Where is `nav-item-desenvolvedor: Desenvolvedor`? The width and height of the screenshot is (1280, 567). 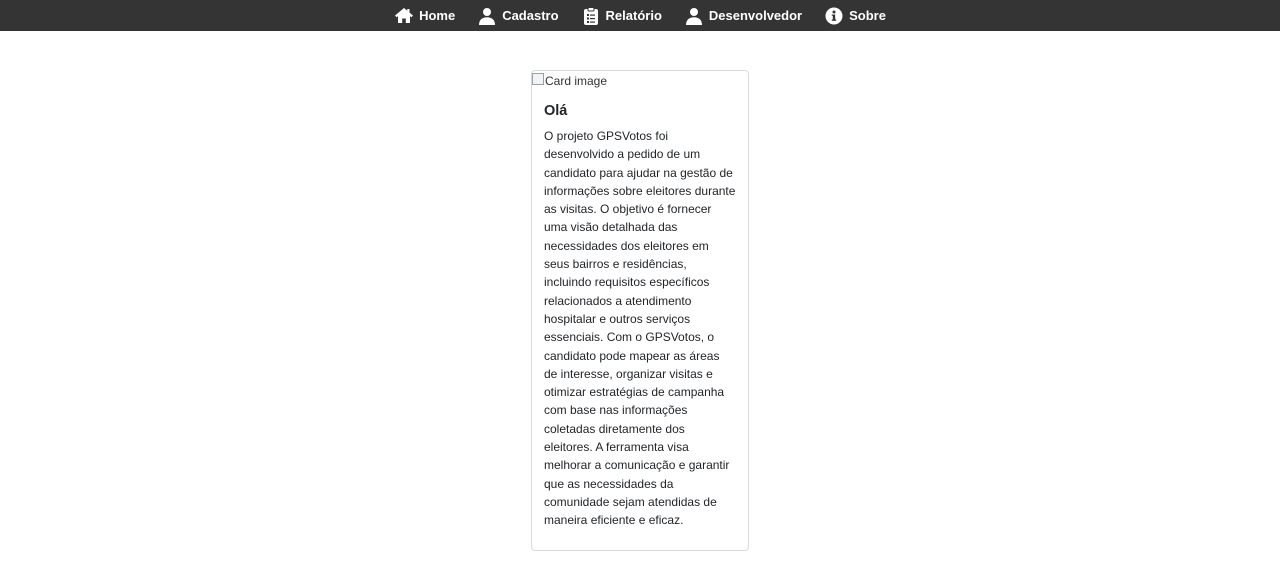
nav-item-desenvolvedor: Desenvolvedor is located at coordinates (743, 16).